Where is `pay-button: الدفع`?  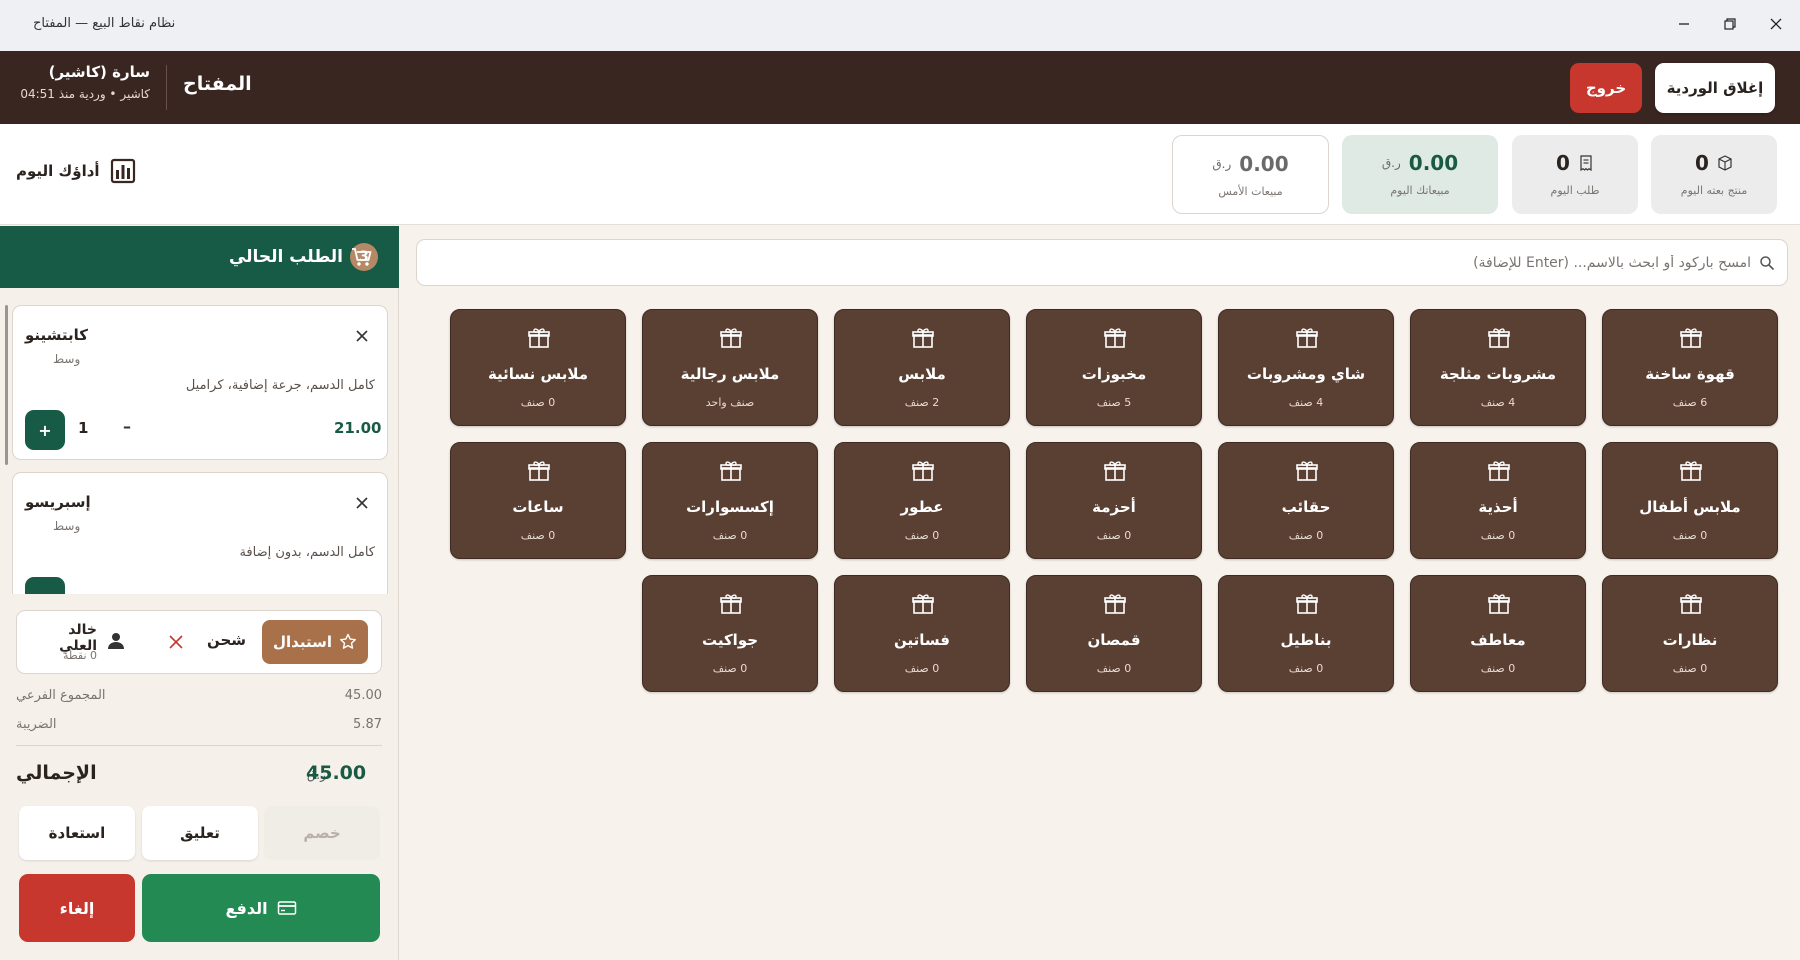
pay-button: الدفع is located at coordinates (261, 908).